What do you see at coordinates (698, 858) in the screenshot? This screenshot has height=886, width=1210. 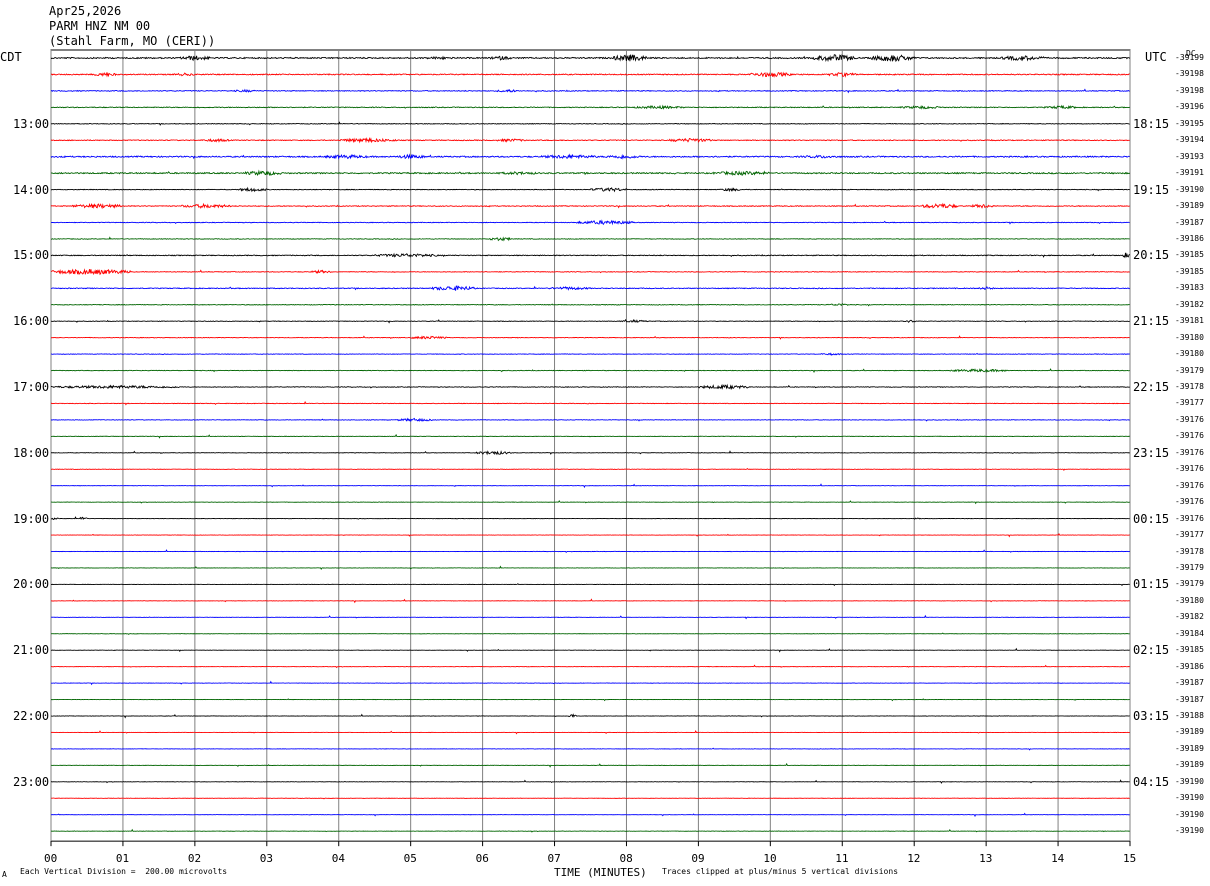 I see `x-tick-label: 09` at bounding box center [698, 858].